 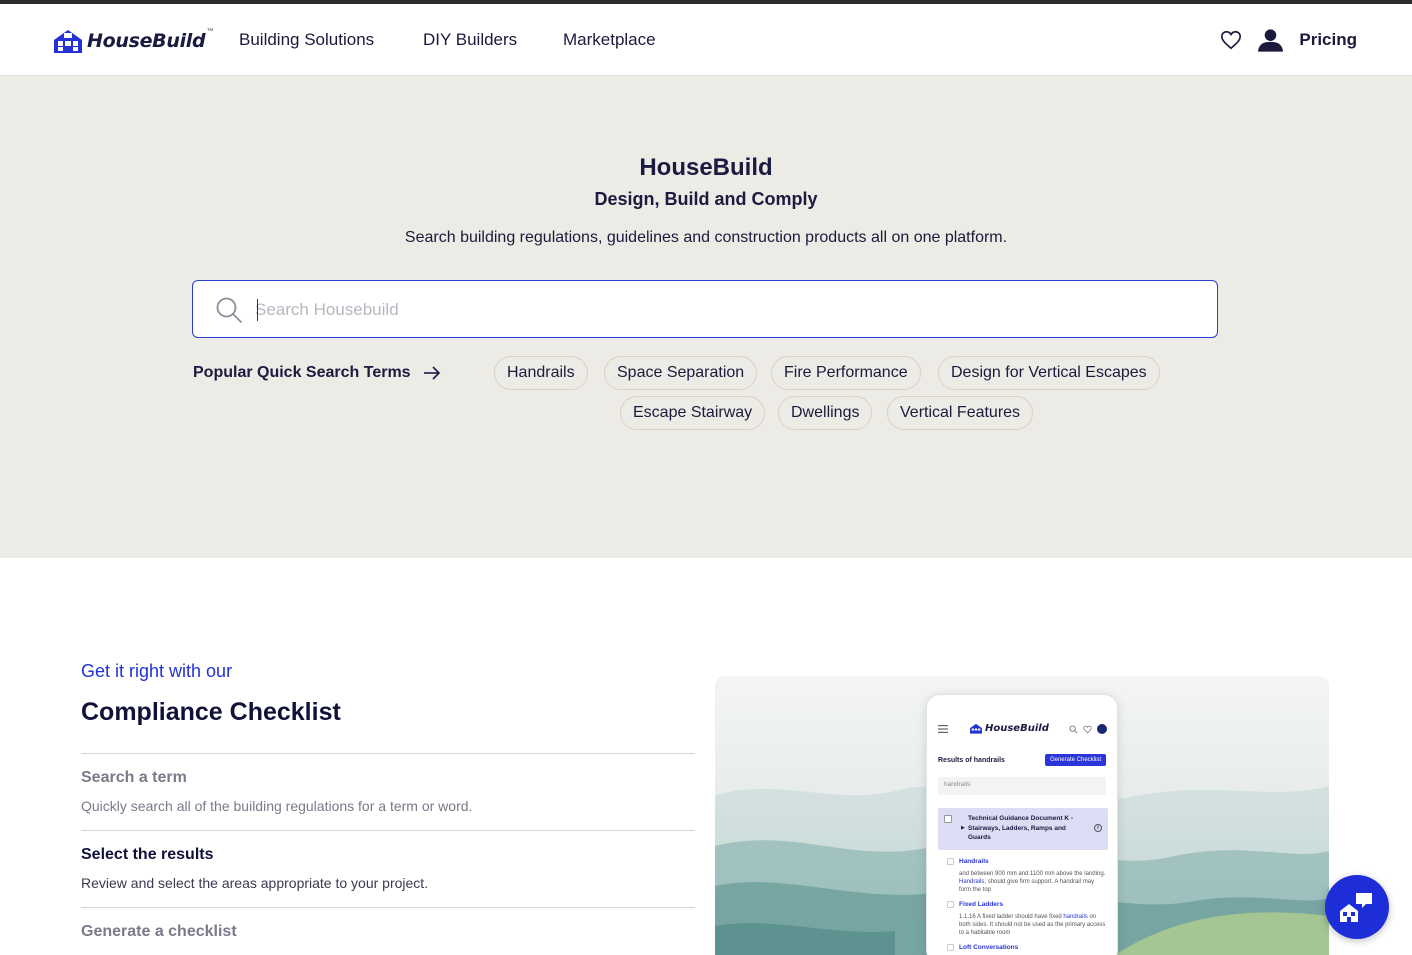 What do you see at coordinates (1022, 786) in the screenshot?
I see `preview-search-field: handrails` at bounding box center [1022, 786].